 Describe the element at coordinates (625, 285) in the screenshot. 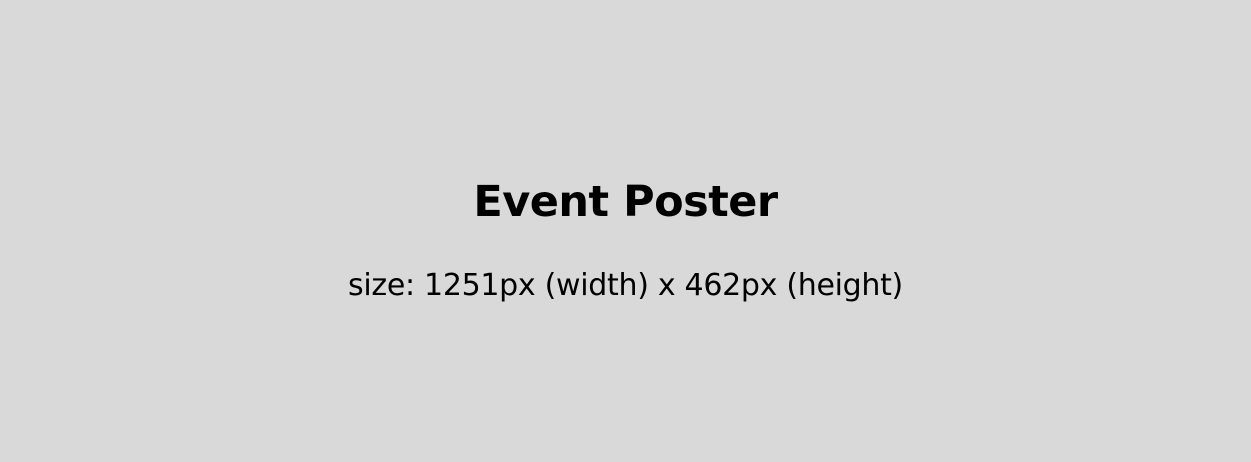

I see `poster-size-label: size: 1251px (width) x 462px (height)` at that location.